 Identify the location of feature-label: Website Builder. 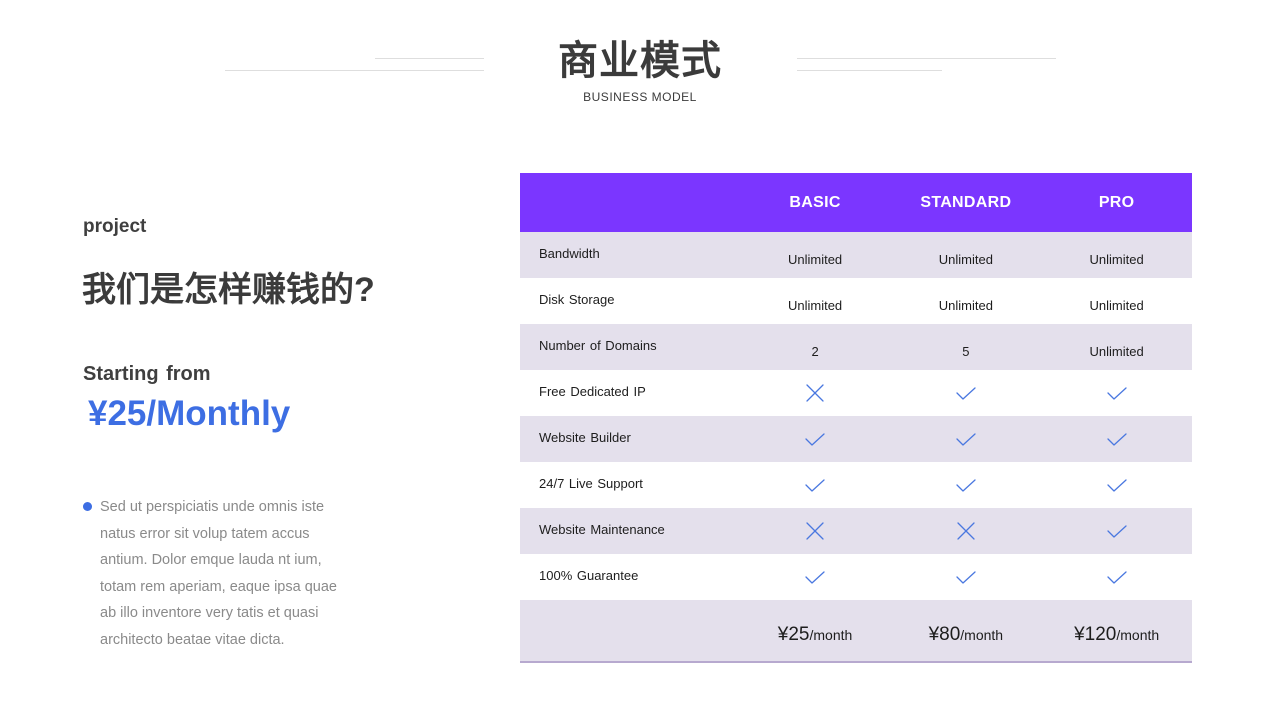
(585, 437).